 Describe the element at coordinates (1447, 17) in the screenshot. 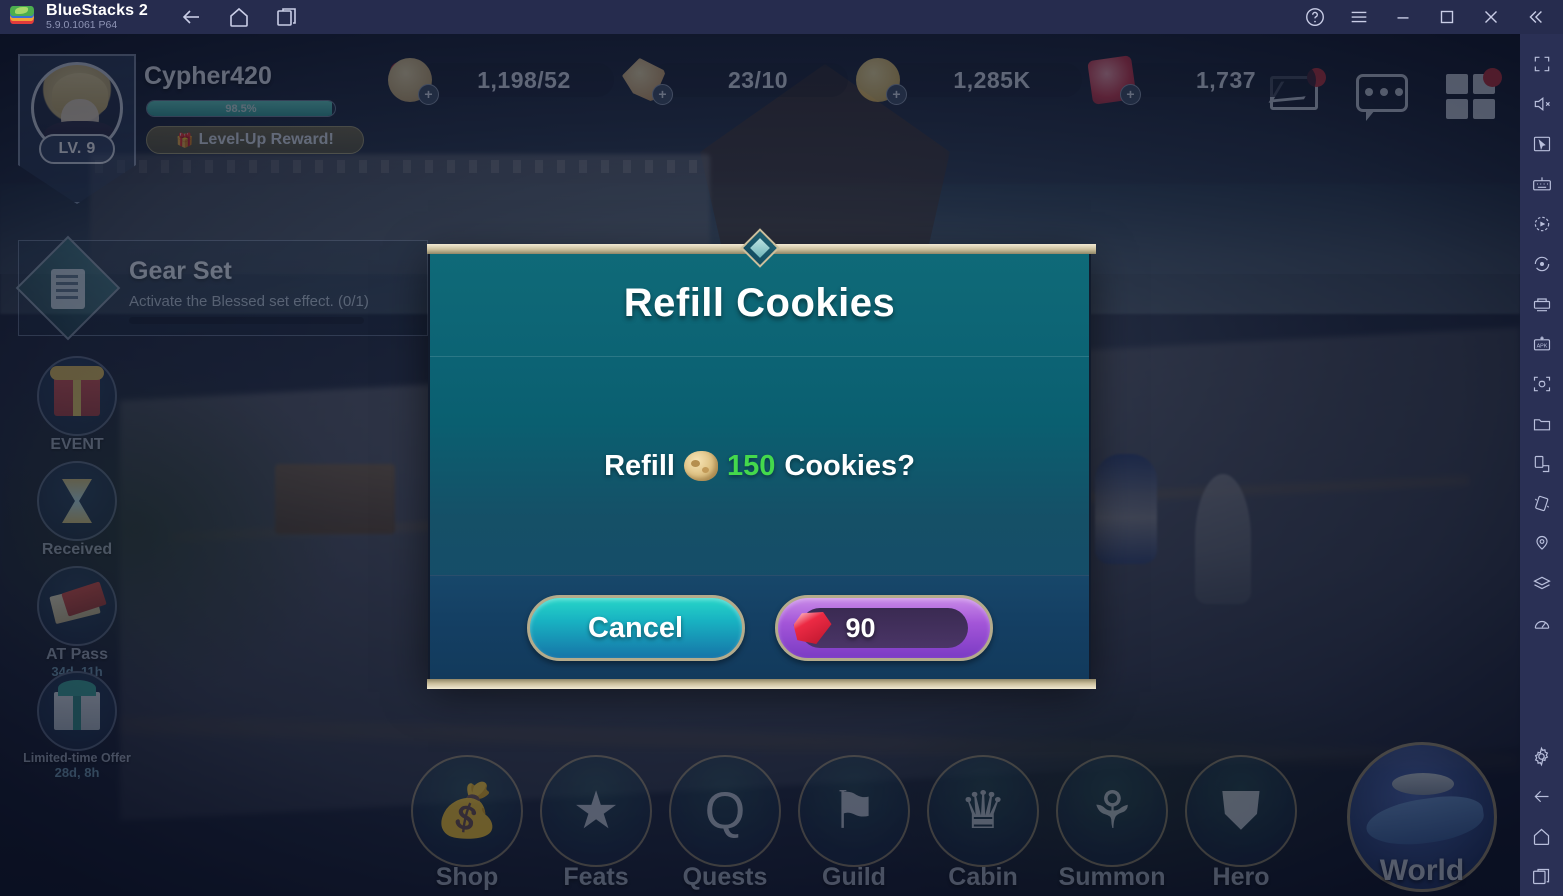

I see `maximize-button` at that location.